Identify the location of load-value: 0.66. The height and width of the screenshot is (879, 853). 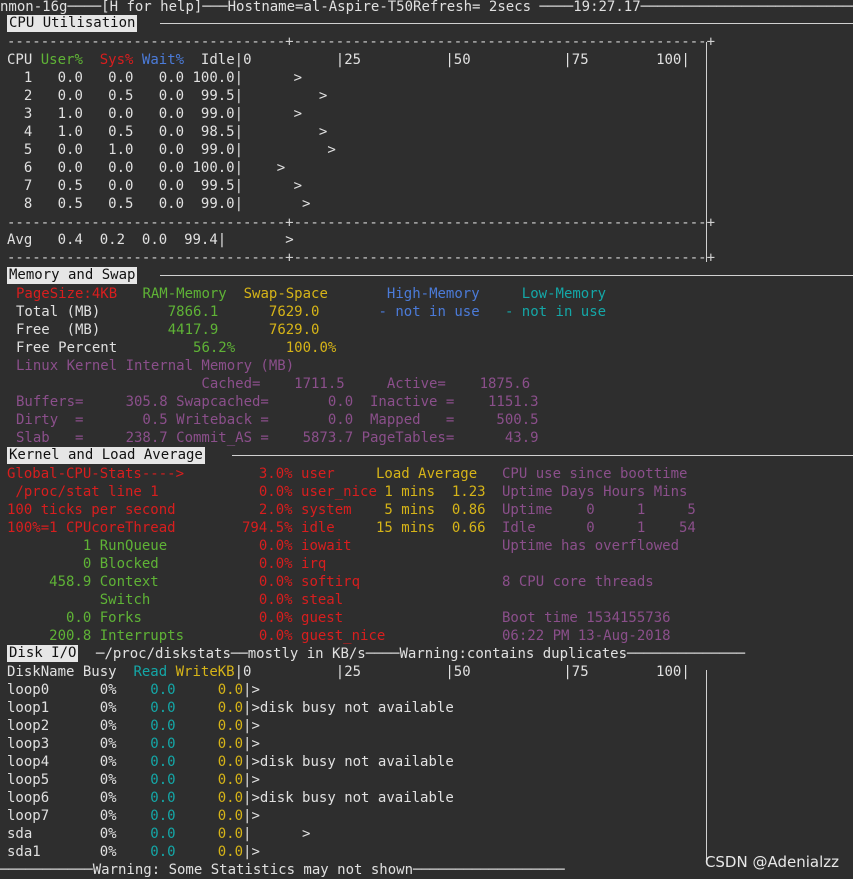
(468, 528).